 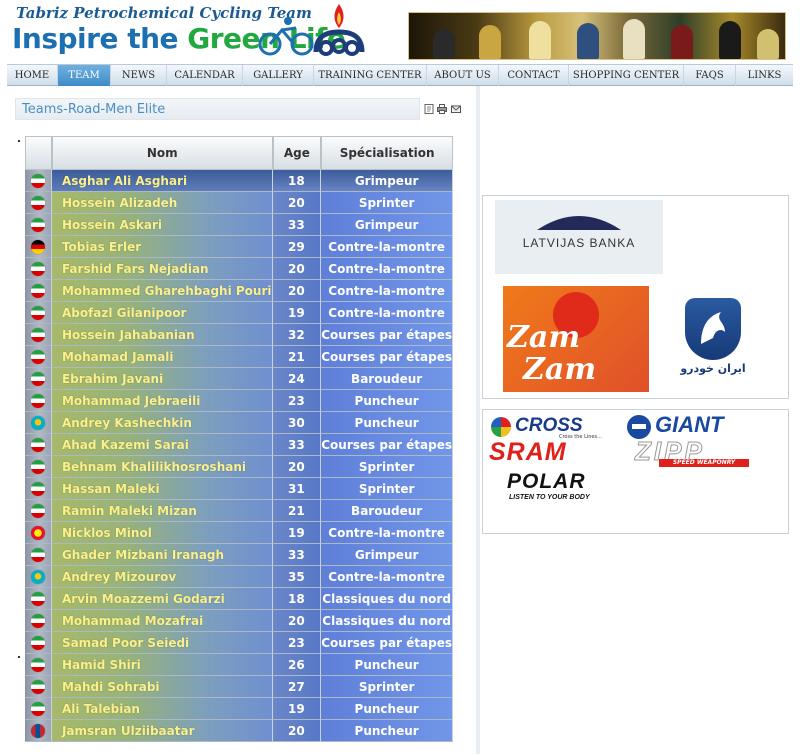 I want to click on table-row: Hamid Shiri 26 Puncheur, so click(x=239, y=665).